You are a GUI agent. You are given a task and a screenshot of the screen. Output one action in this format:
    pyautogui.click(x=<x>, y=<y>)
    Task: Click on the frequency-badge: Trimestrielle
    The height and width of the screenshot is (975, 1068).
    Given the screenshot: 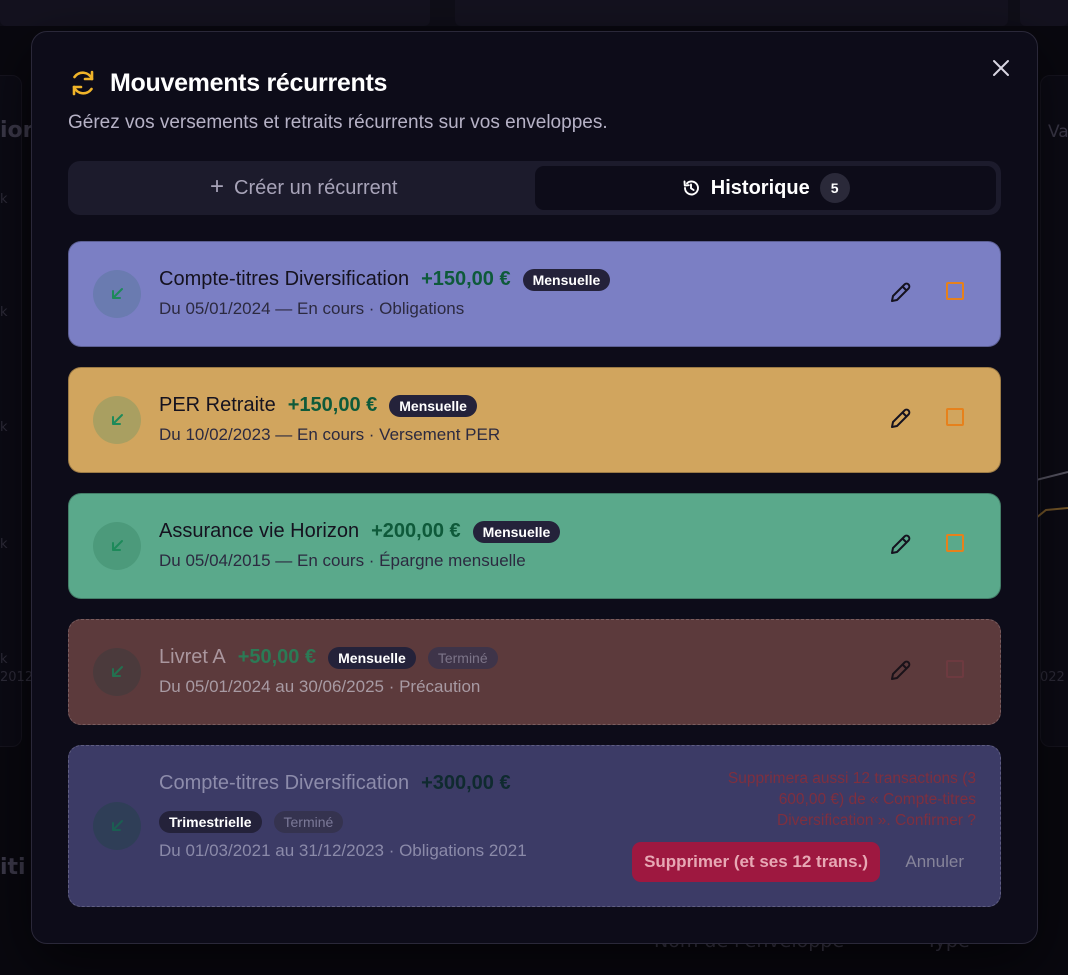 What is the action you would take?
    pyautogui.click(x=210, y=822)
    